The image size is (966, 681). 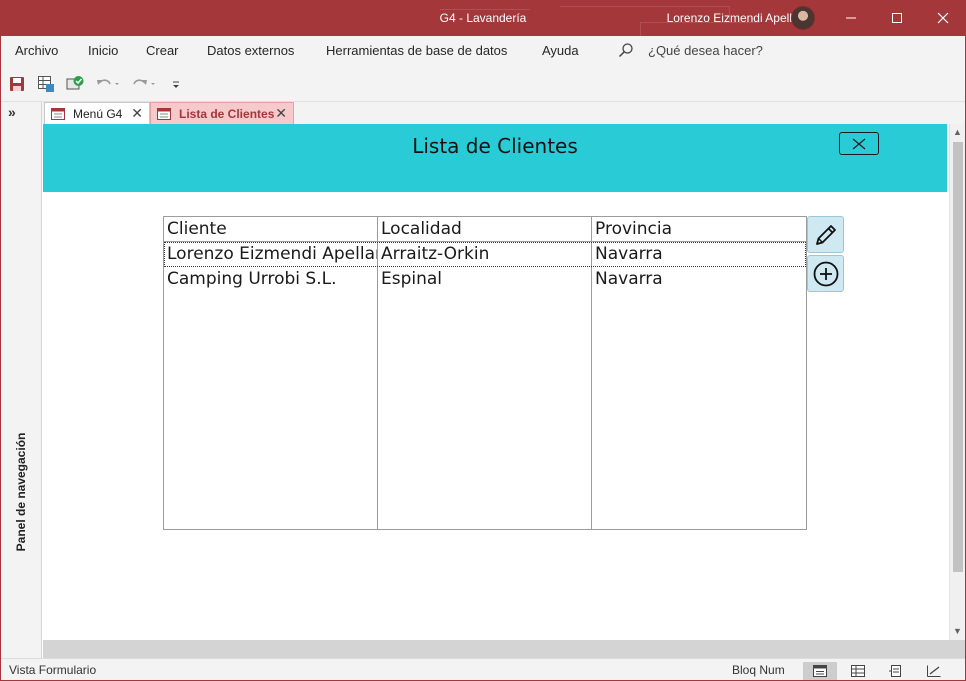 What do you see at coordinates (21, 380) in the screenshot?
I see `navigation-pane: » Panel de navegación` at bounding box center [21, 380].